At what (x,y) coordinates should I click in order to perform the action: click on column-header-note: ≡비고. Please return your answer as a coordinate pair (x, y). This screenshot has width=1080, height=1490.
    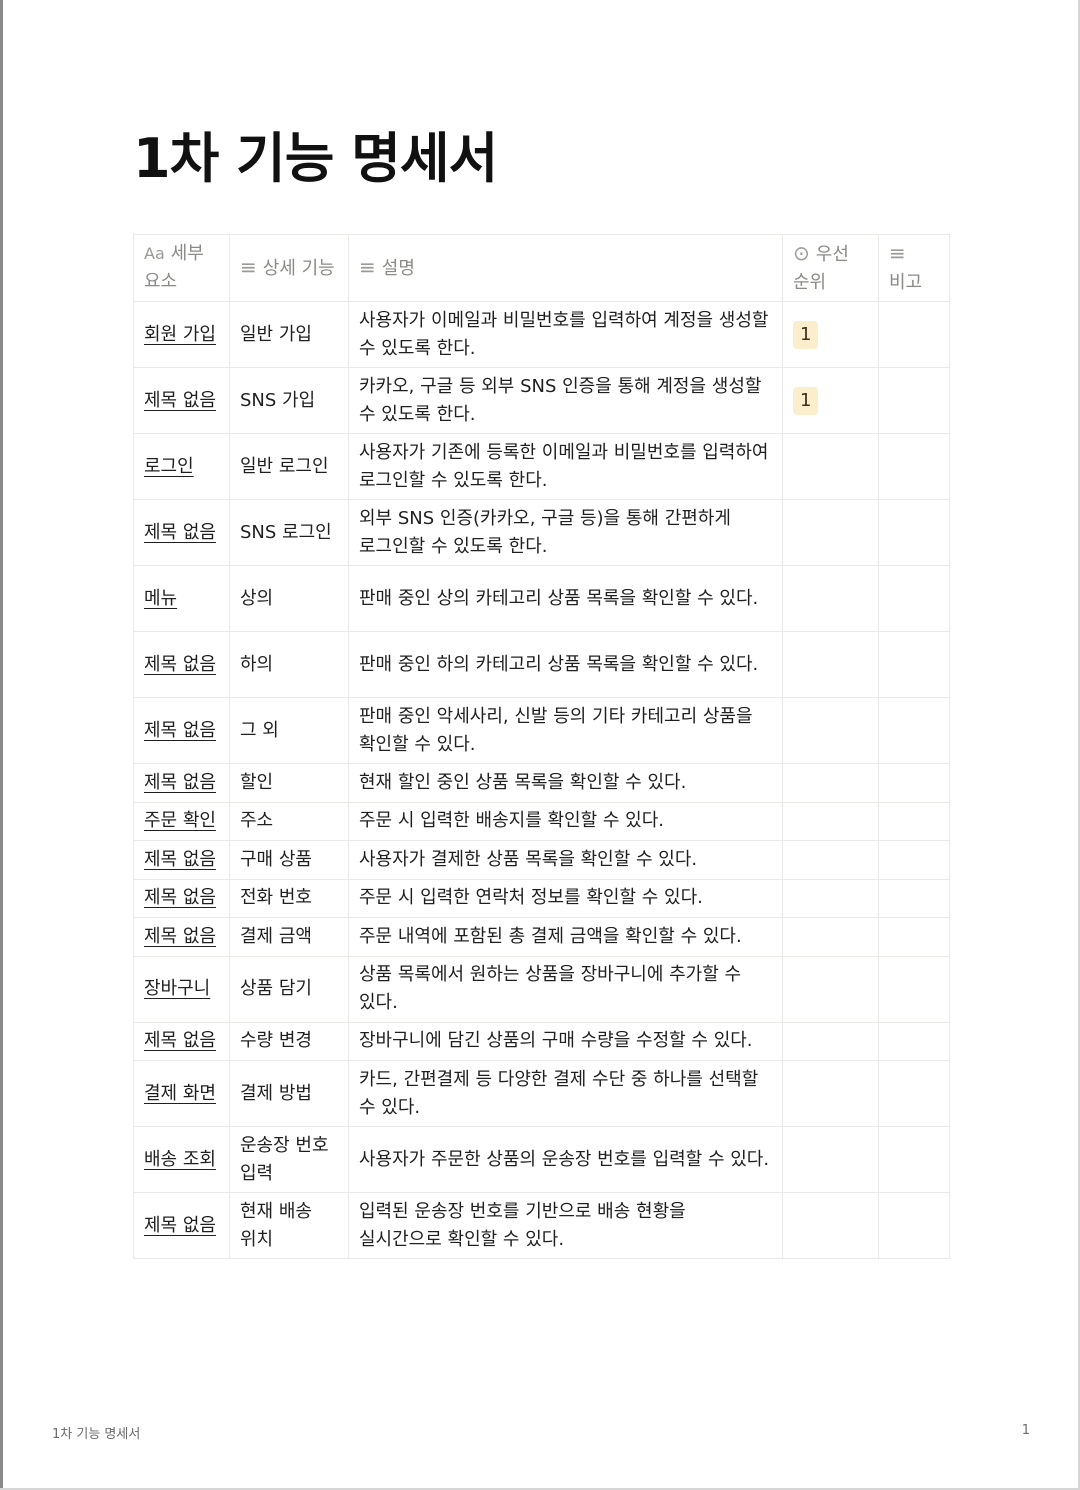
    Looking at the image, I should click on (914, 268).